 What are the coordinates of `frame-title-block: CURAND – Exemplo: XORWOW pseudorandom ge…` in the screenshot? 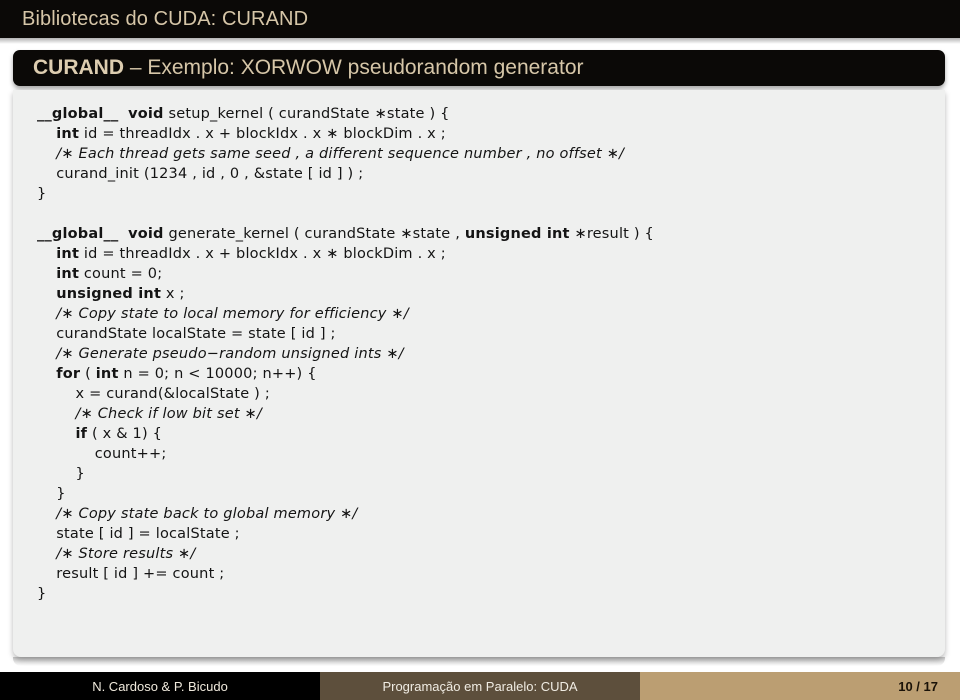 It's located at (479, 68).